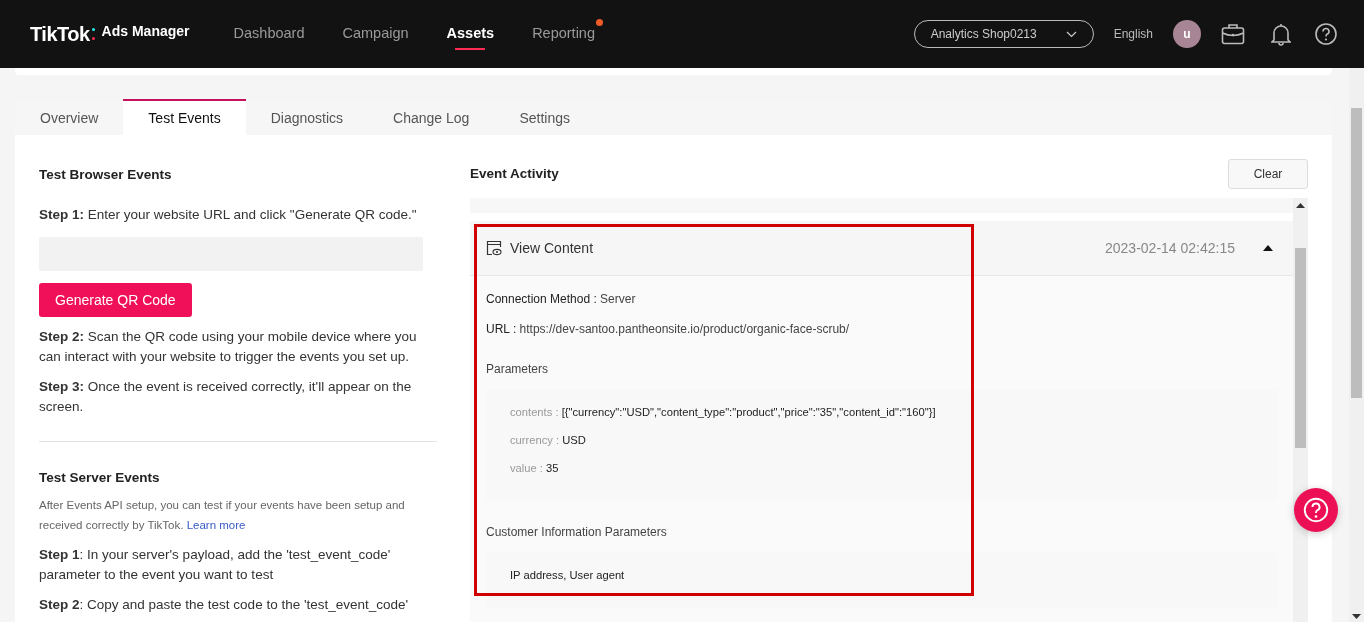 The width and height of the screenshot is (1364, 622). I want to click on logo-colon-icon, so click(93, 34).